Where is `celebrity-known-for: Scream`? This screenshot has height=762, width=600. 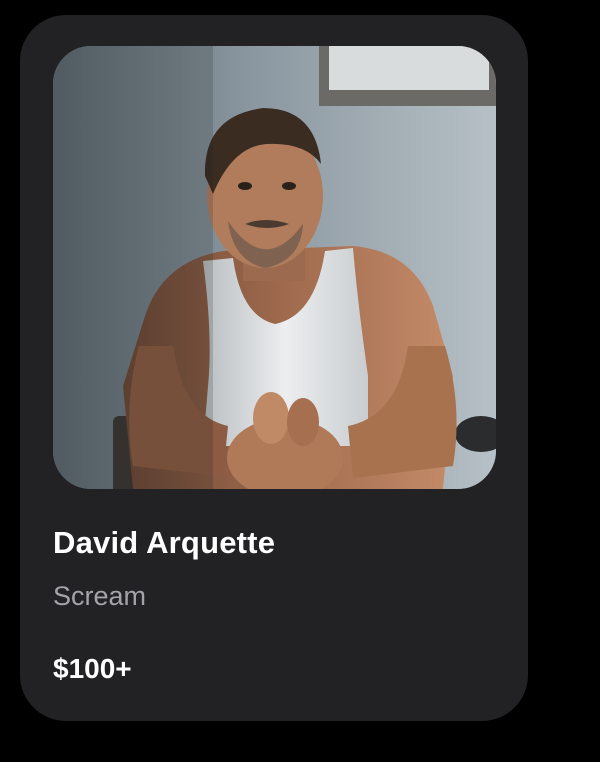
celebrity-known-for: Scream is located at coordinates (100, 596).